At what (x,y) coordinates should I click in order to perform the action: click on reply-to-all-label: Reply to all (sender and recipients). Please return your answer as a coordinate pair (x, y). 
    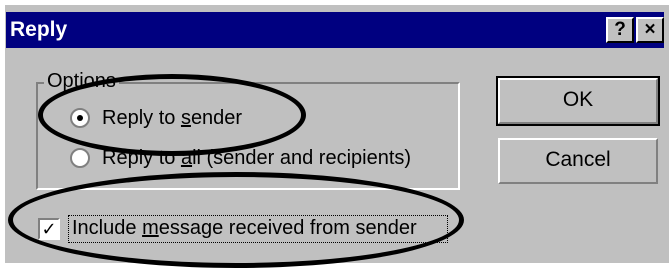
    Looking at the image, I should click on (256, 158).